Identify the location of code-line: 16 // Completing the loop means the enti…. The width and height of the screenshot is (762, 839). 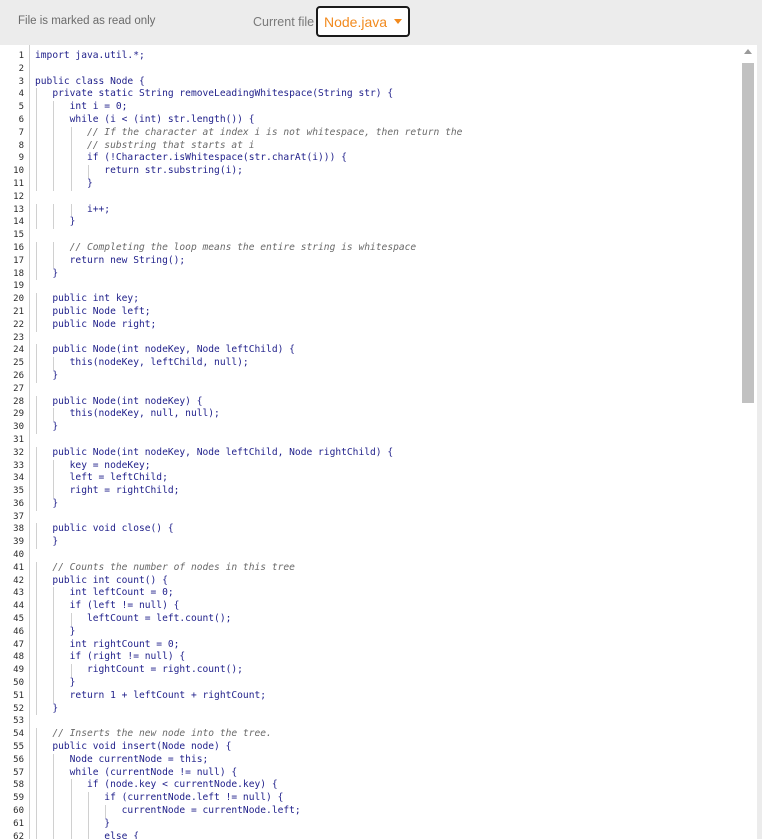
(378, 248).